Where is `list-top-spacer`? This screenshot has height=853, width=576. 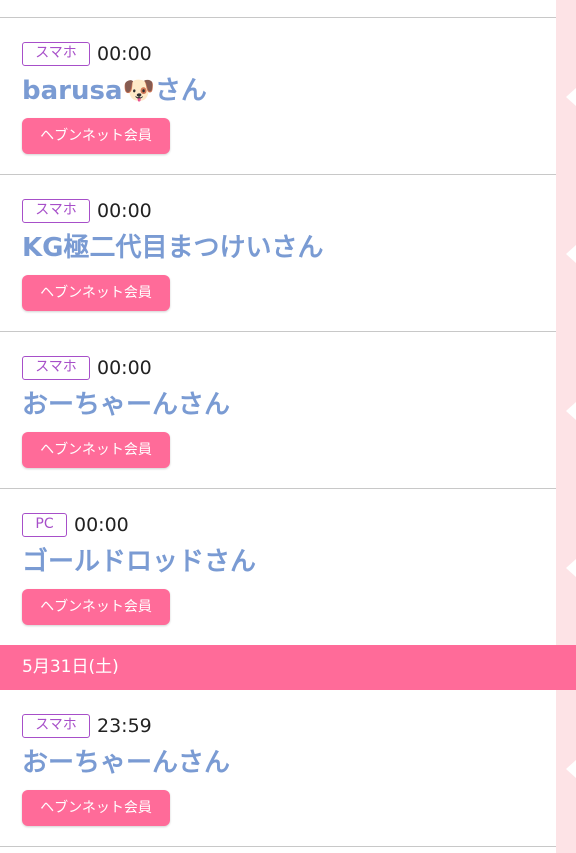
list-top-spacer is located at coordinates (278, 8).